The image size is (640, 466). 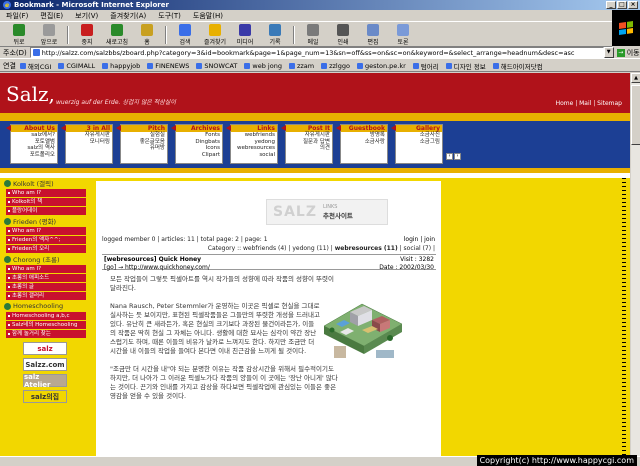 I want to click on nav-card-guestbook: Guestbook 방명록 소금사랑, so click(x=362, y=144).